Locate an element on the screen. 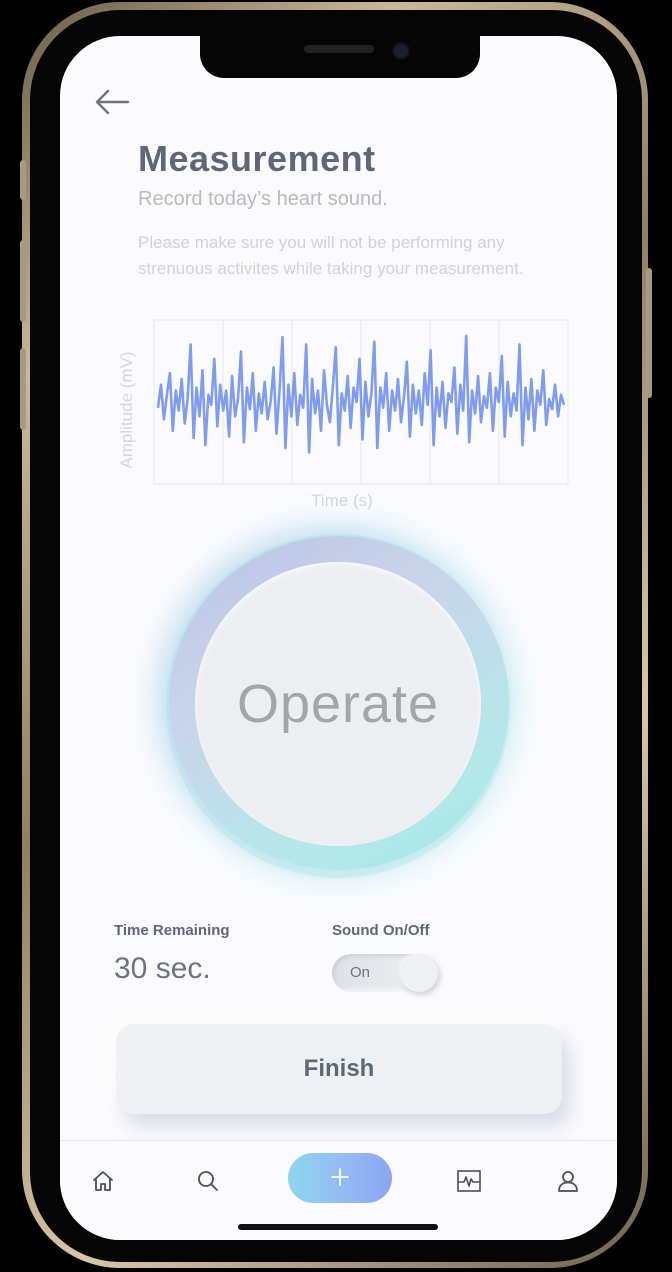  back-button is located at coordinates (112, 102).